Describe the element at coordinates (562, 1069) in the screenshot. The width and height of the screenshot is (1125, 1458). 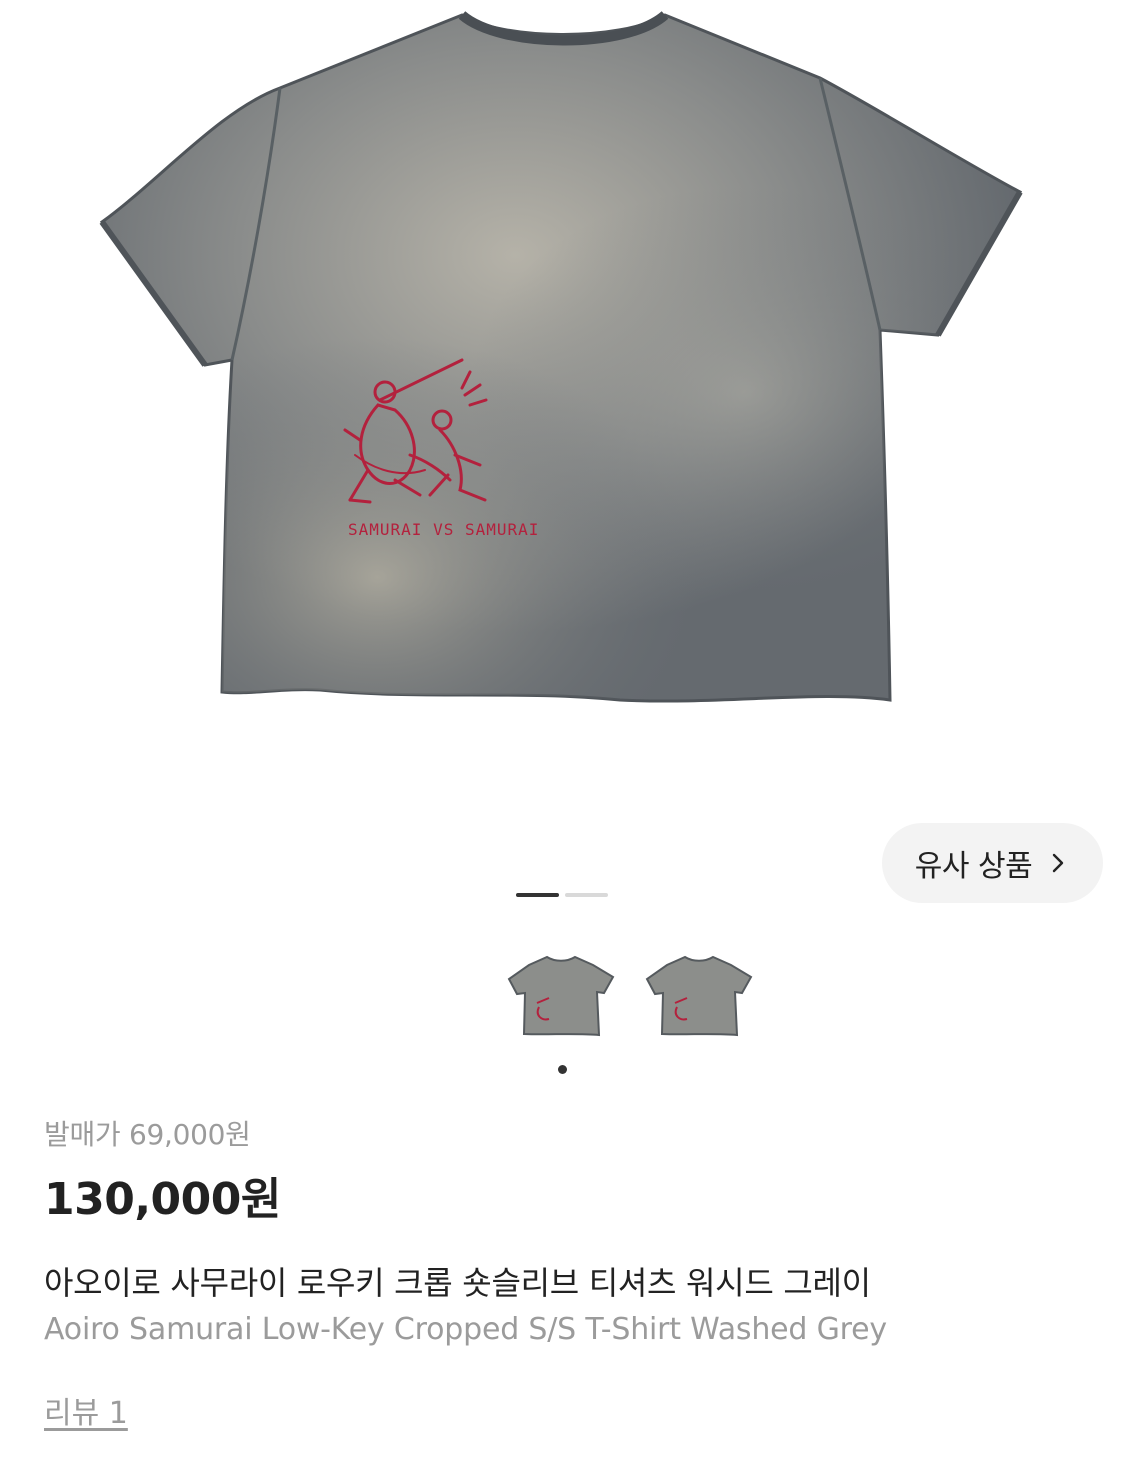
I see `thumbnail-selected-indicator` at that location.